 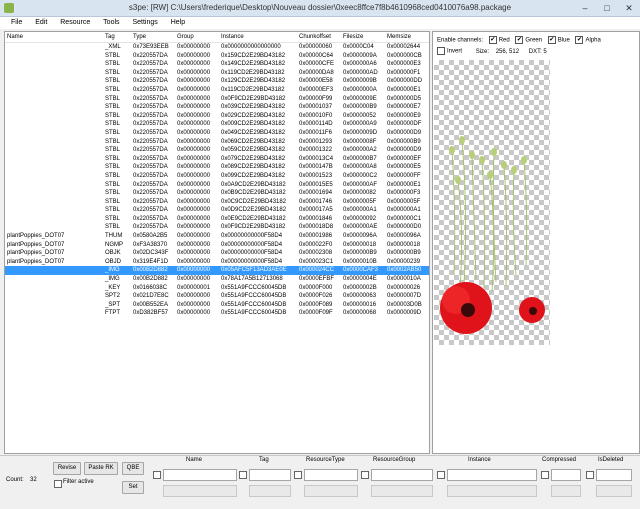 I want to click on filter-tag-value, so click(x=270, y=491).